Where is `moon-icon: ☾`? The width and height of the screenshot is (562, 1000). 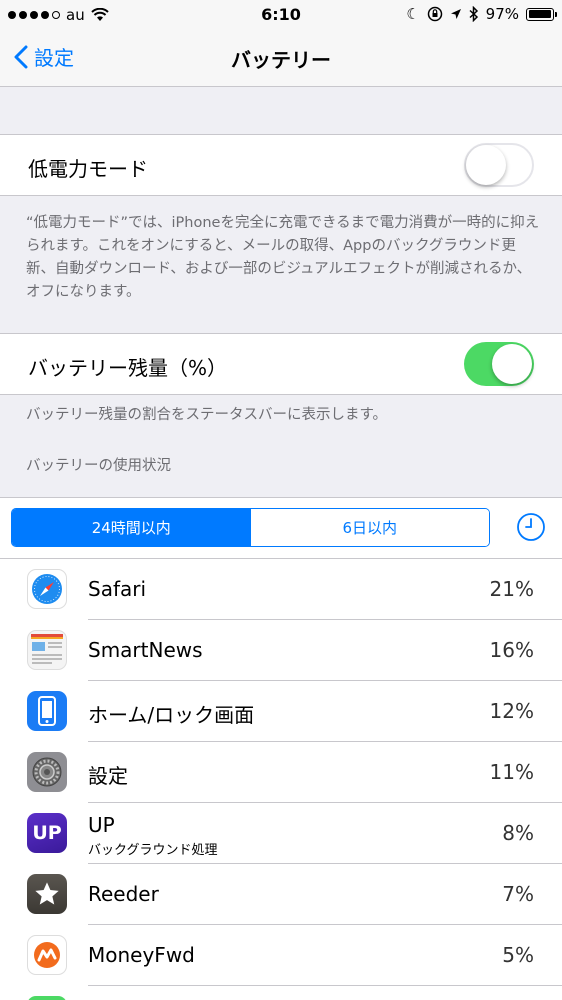 moon-icon: ☾ is located at coordinates (413, 14).